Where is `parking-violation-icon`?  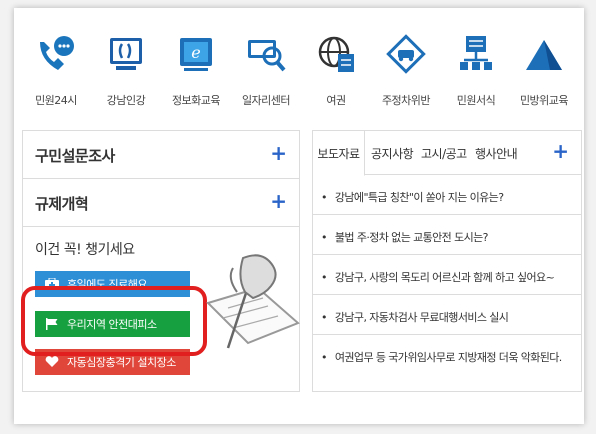
parking-violation-icon is located at coordinates (406, 54).